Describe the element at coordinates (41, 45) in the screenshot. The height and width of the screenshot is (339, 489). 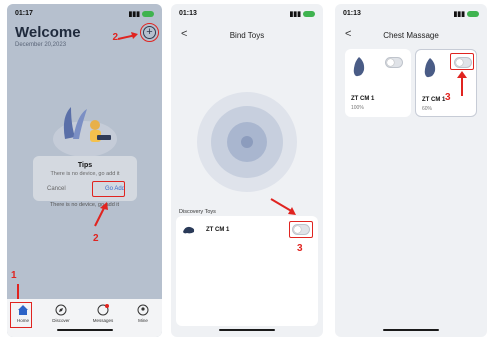
I see `current-date: December 20,2023` at that location.